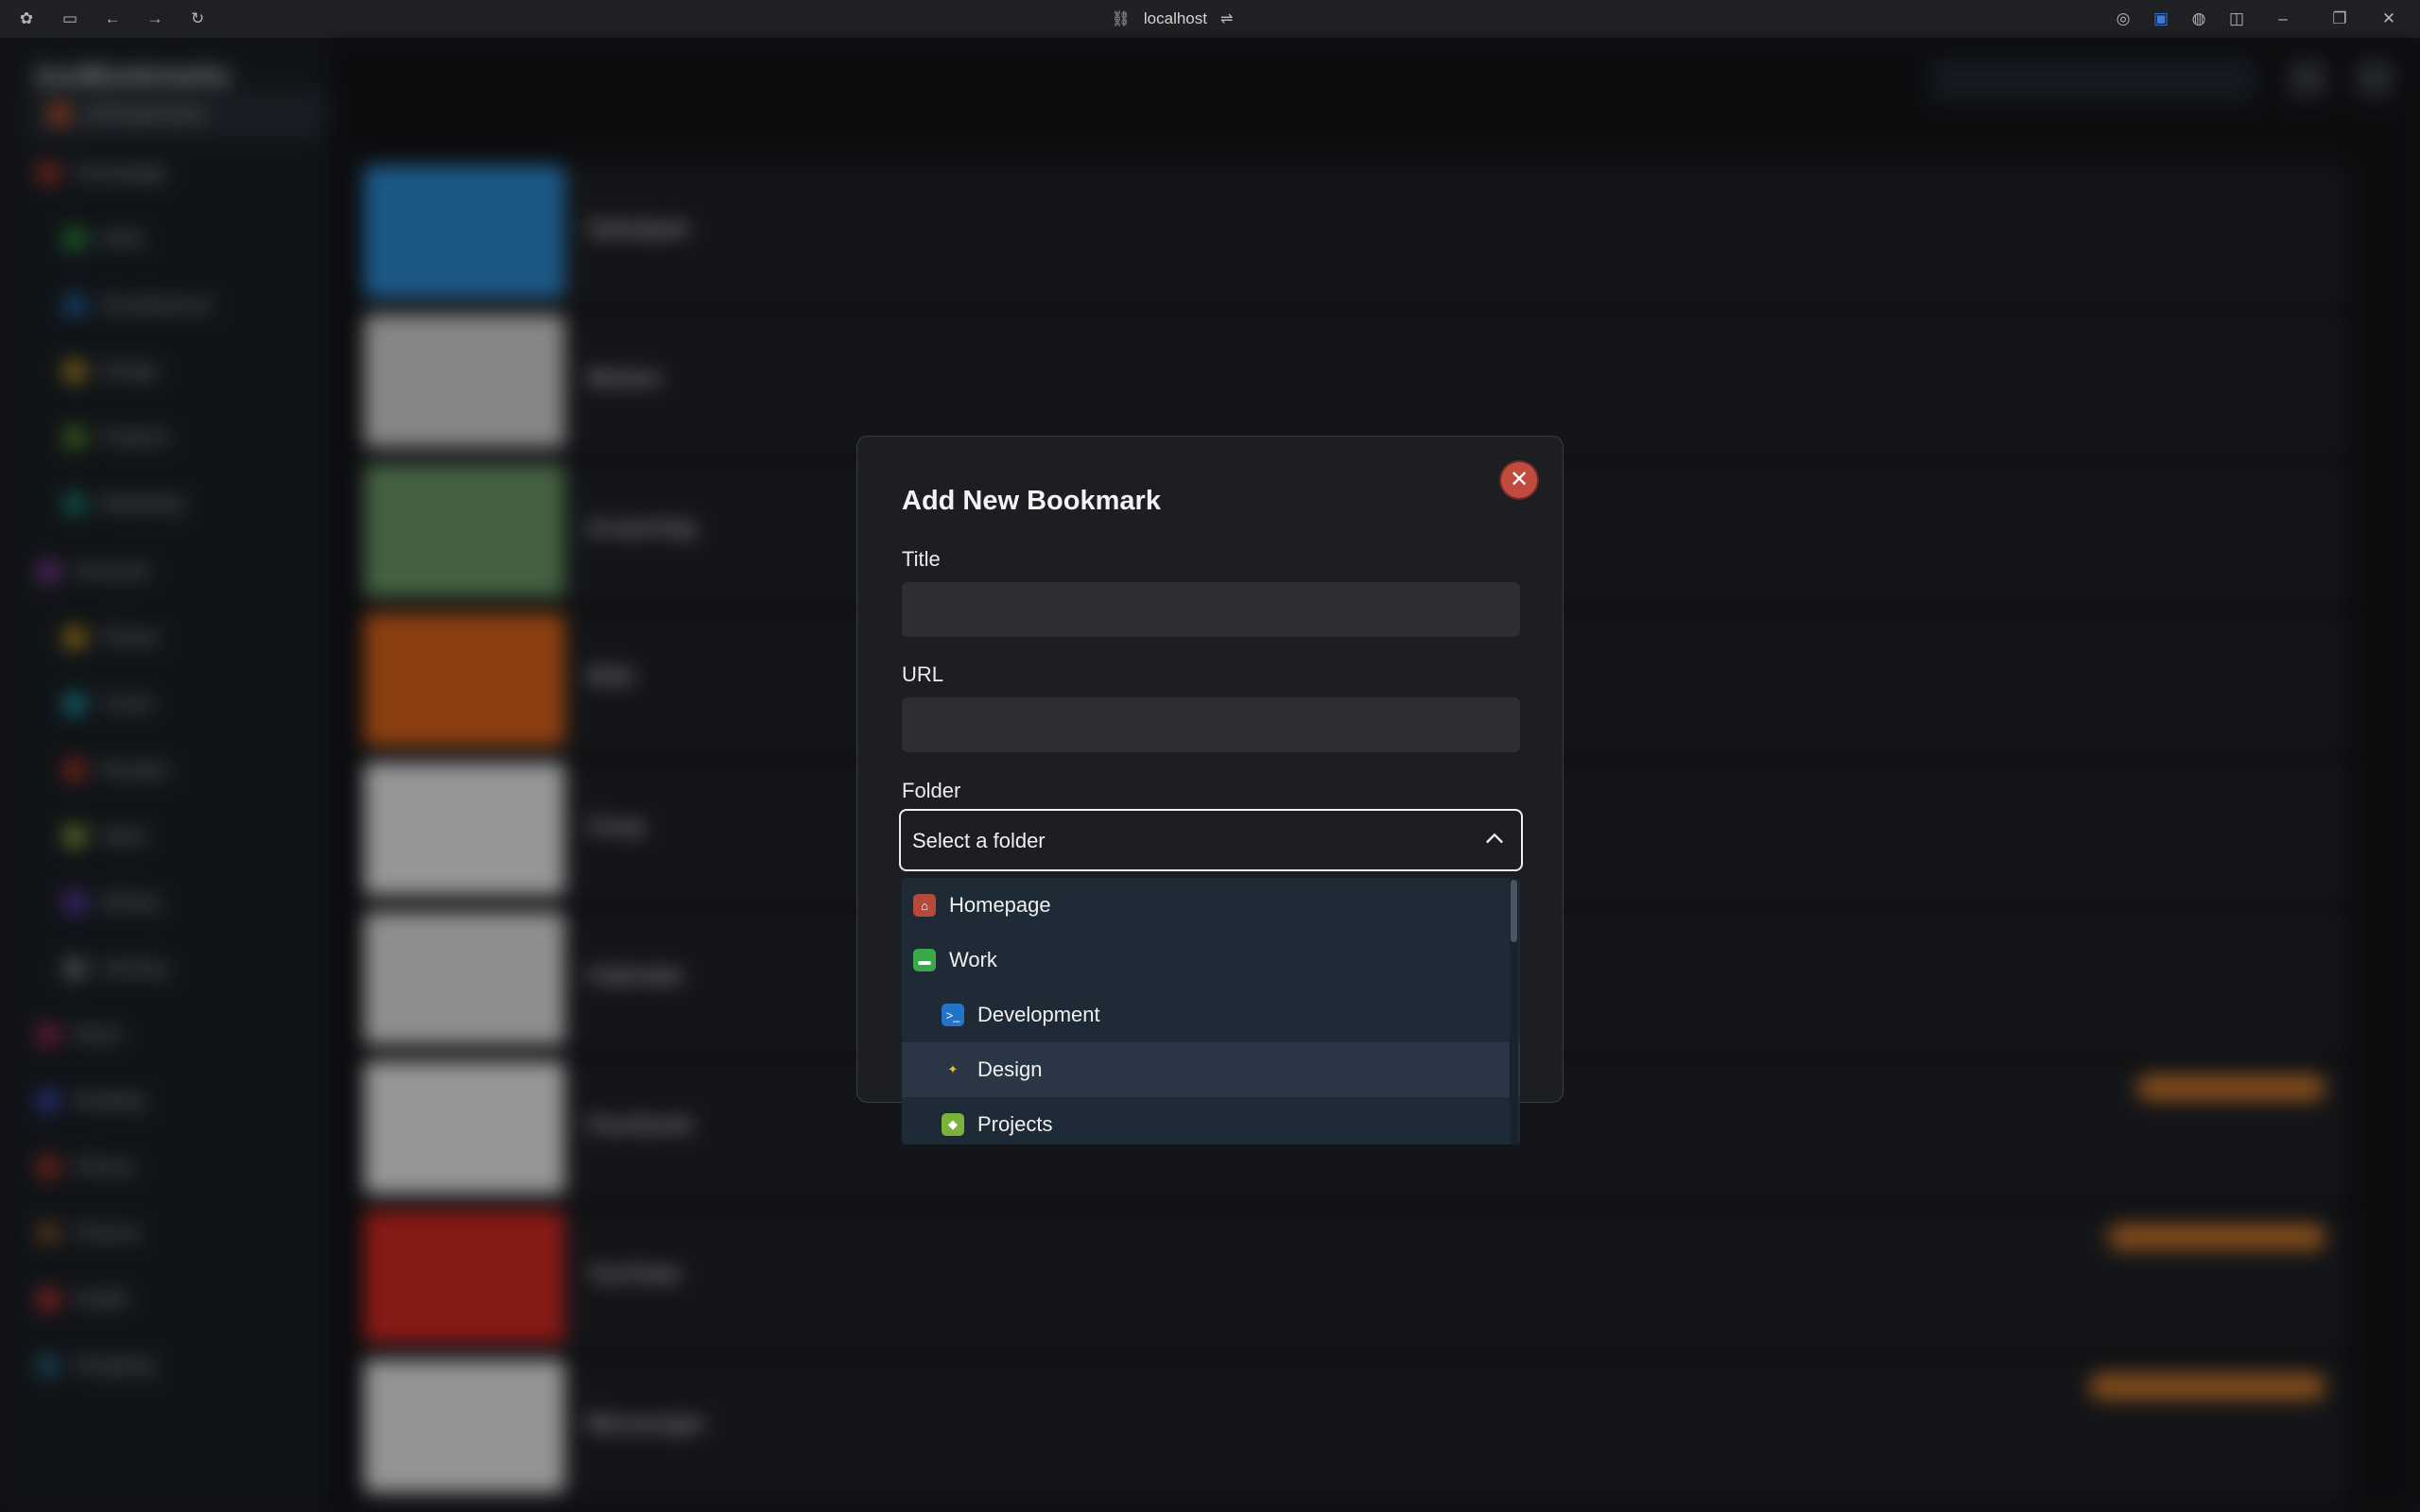 The height and width of the screenshot is (1512, 2420). I want to click on restore-icon: ❐, so click(2339, 19).